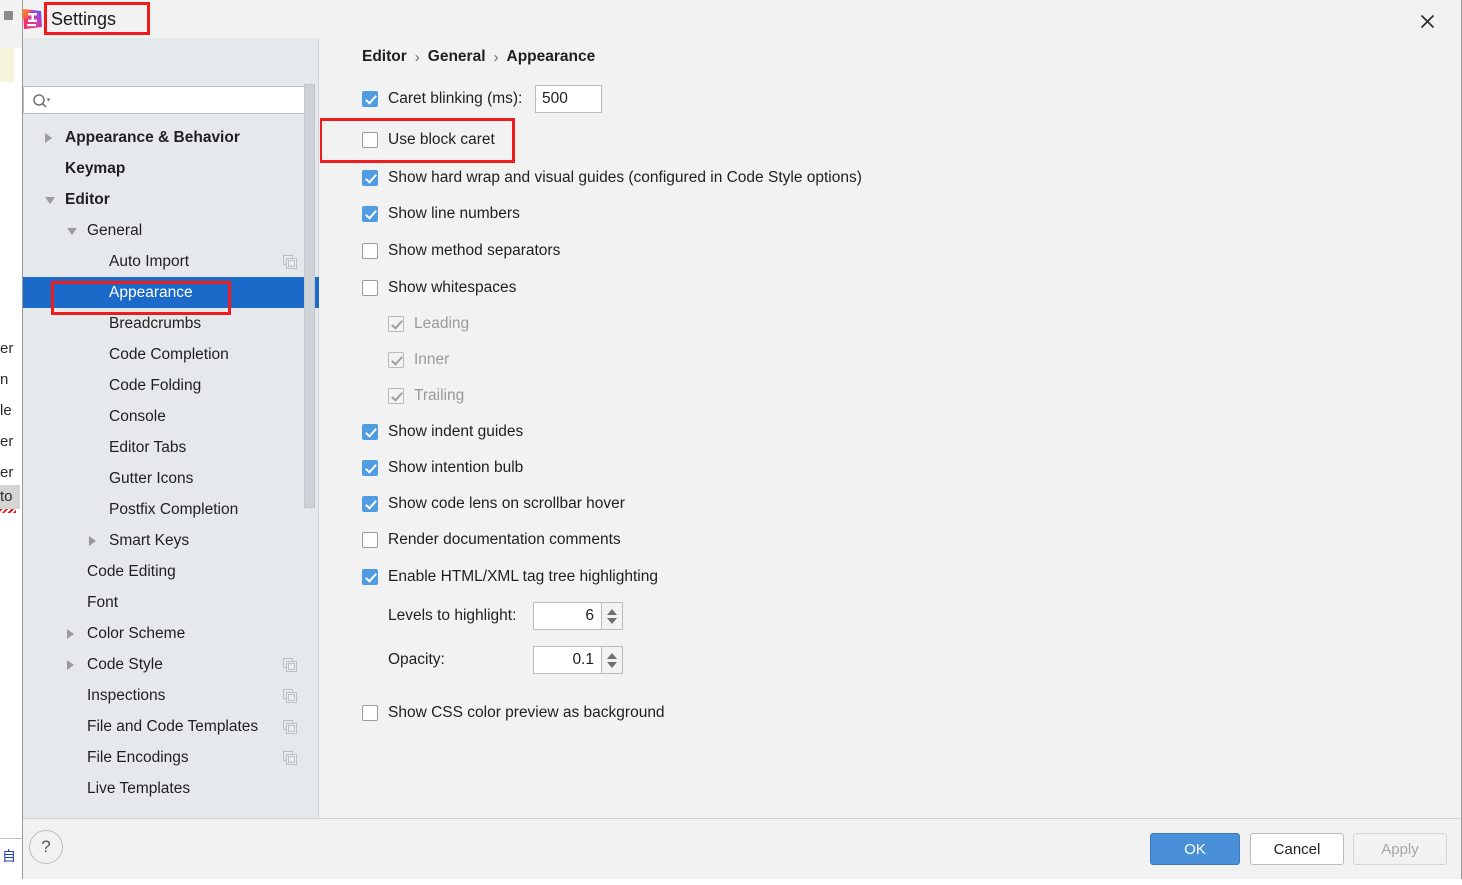 The width and height of the screenshot is (1462, 885). Describe the element at coordinates (370, 540) in the screenshot. I see `render-doc-comments-checkbox` at that location.